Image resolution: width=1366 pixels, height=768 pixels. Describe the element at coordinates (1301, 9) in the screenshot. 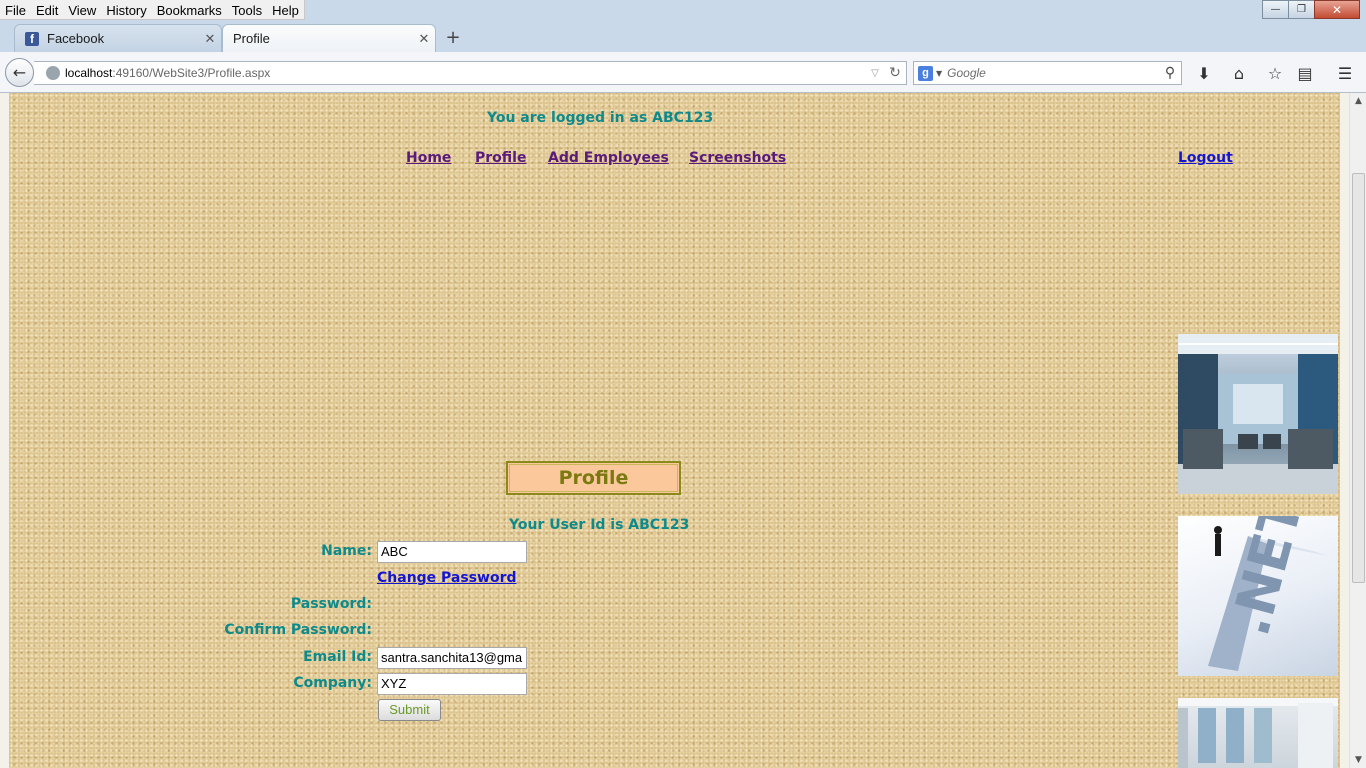

I see `maximize-icon: ❐` at that location.